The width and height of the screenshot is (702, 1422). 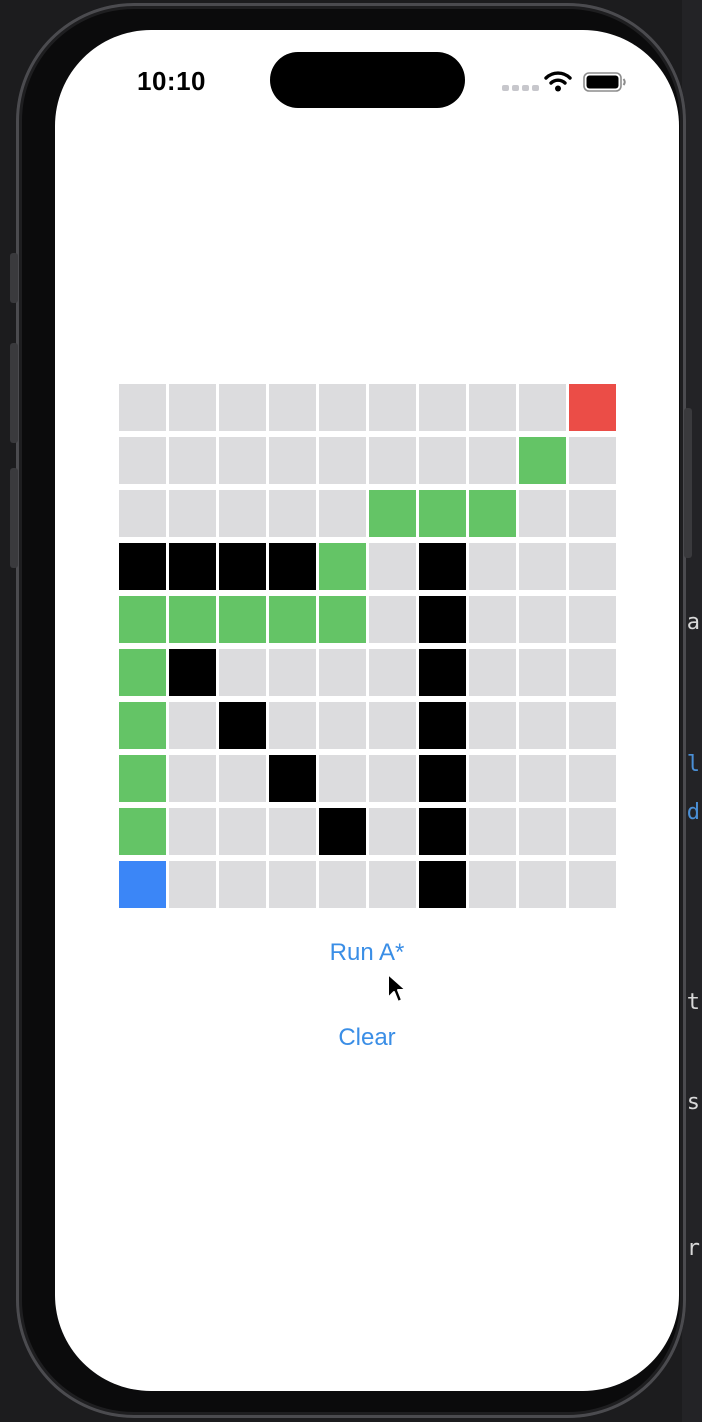 I want to click on grid-cell-goal, so click(x=592, y=407).